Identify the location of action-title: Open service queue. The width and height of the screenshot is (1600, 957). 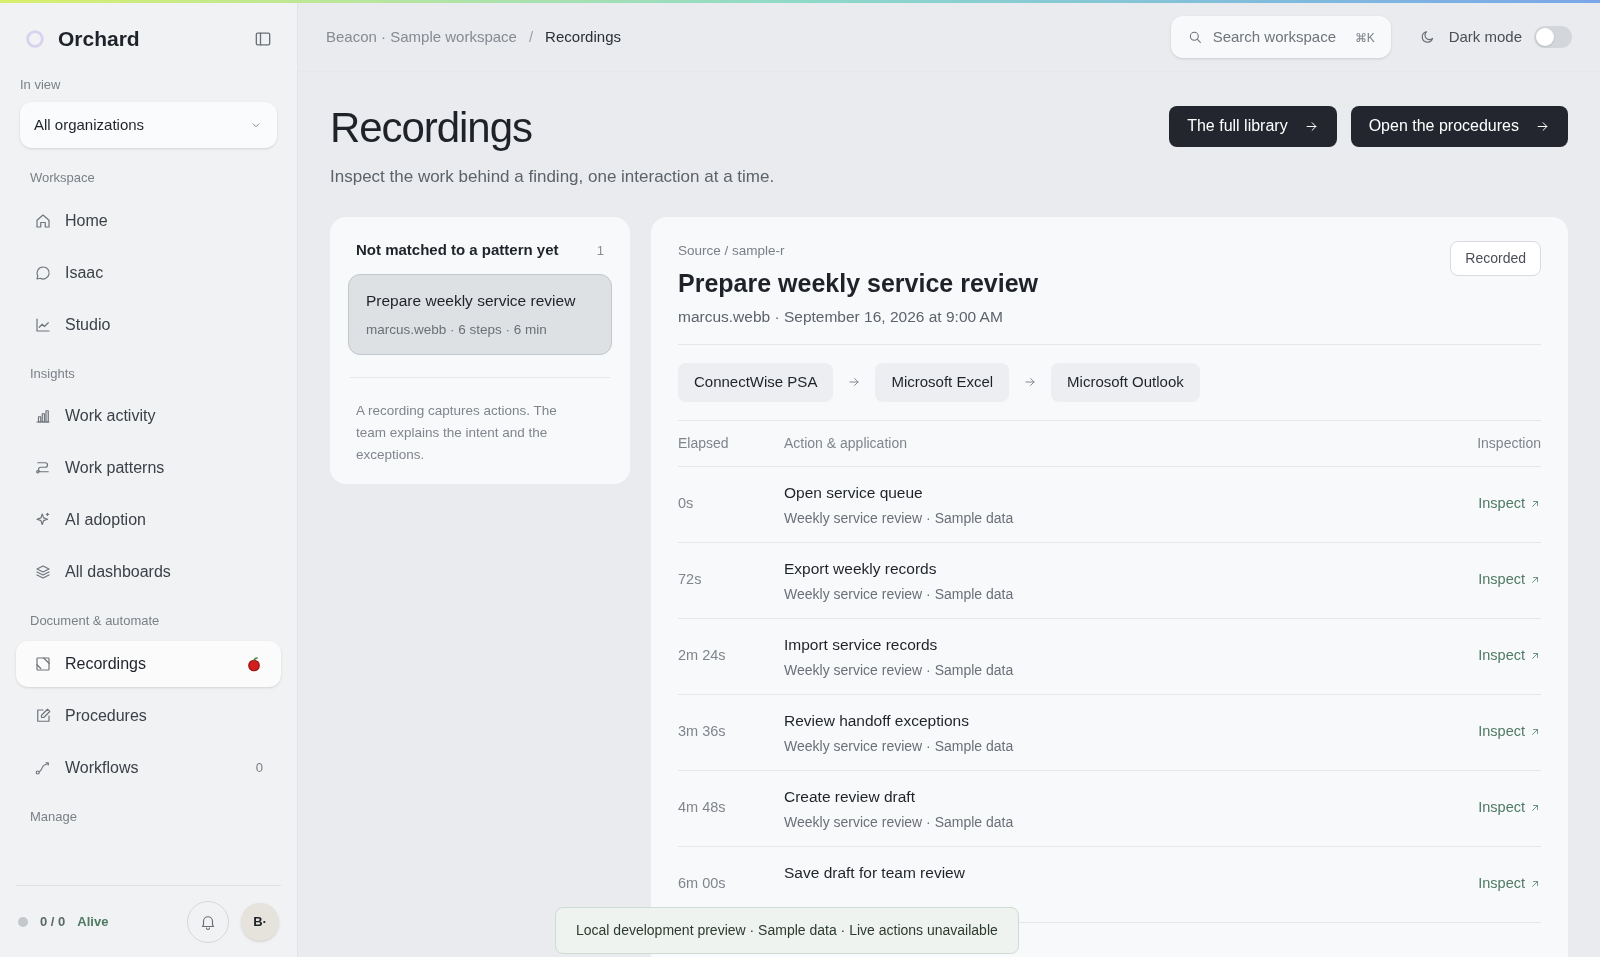
(854, 492).